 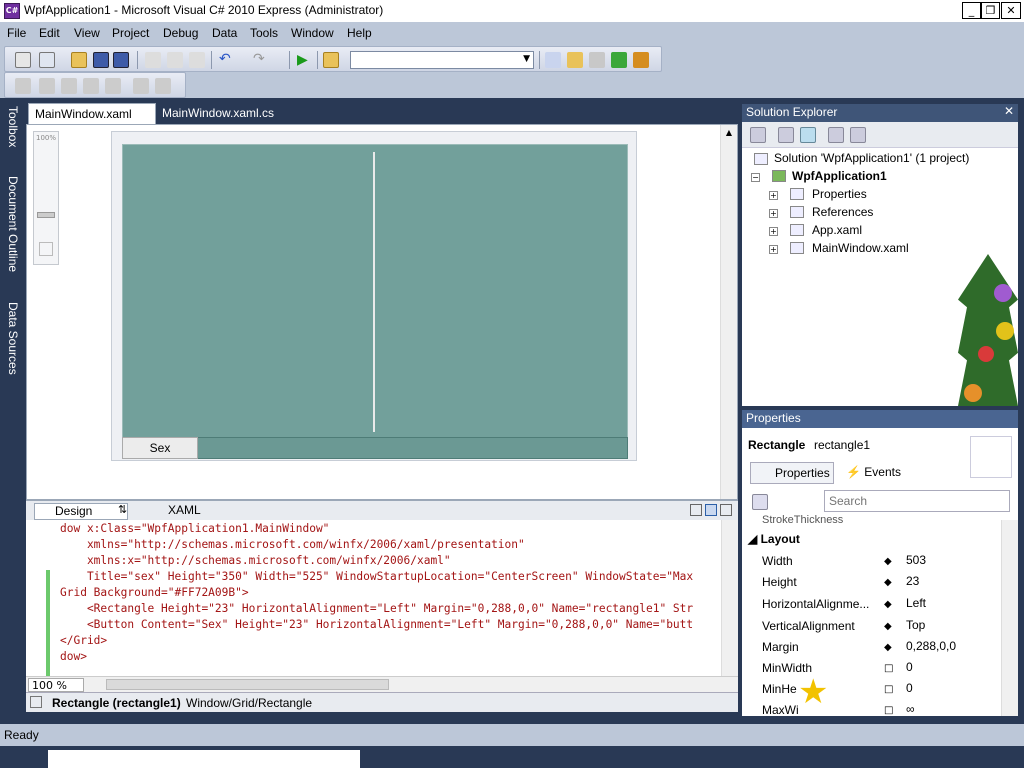 I want to click on prop-minheight-value: 0, so click(x=909, y=688).